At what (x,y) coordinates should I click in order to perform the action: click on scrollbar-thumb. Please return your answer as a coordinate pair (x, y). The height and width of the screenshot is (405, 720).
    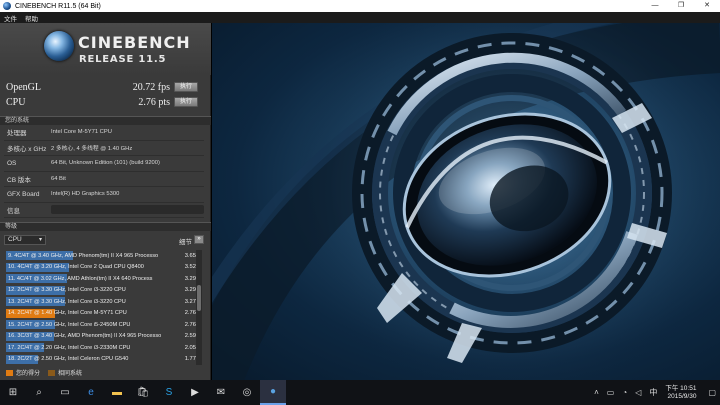
    Looking at the image, I should click on (199, 298).